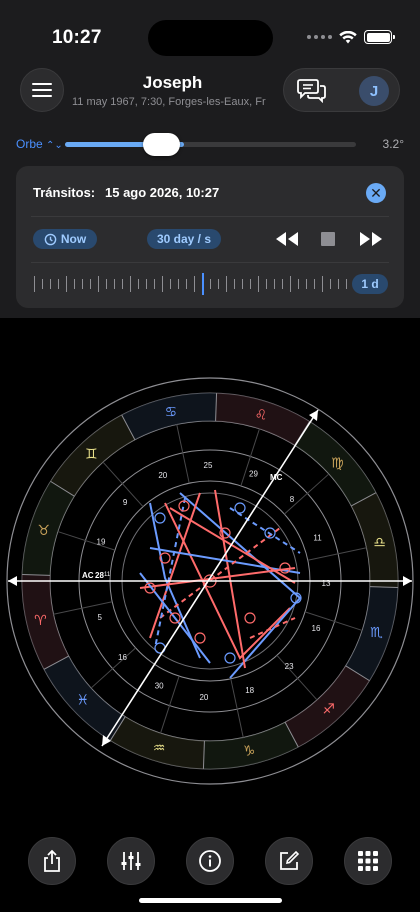 The width and height of the screenshot is (420, 912). I want to click on grid-button, so click(368, 861).